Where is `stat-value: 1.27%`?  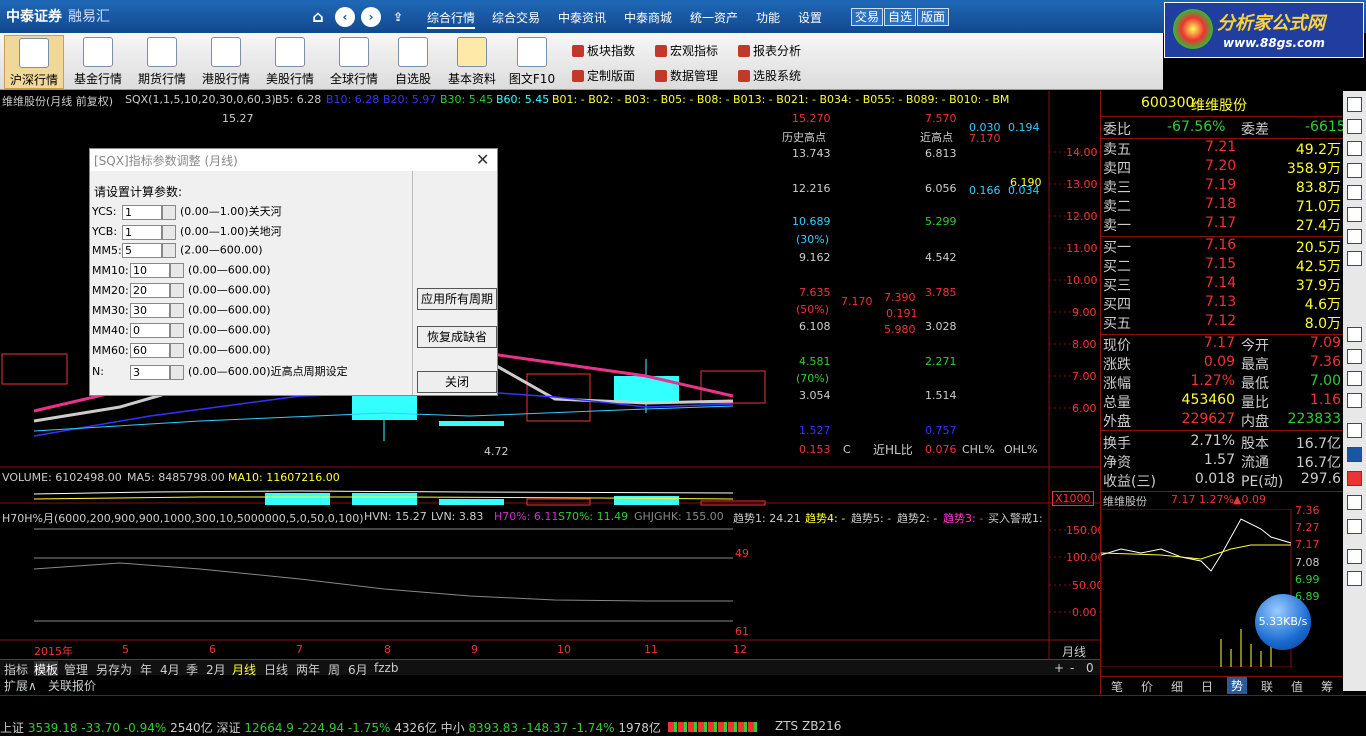
stat-value: 1.27% is located at coordinates (1212, 381).